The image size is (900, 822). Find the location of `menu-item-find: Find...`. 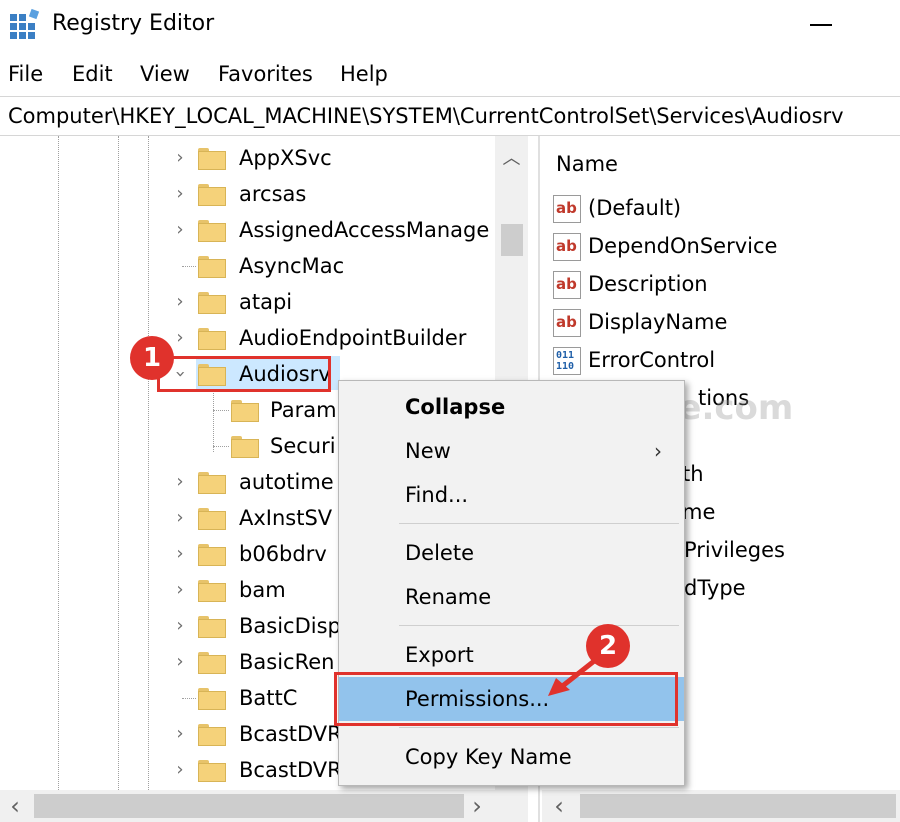

menu-item-find: Find... is located at coordinates (511, 495).